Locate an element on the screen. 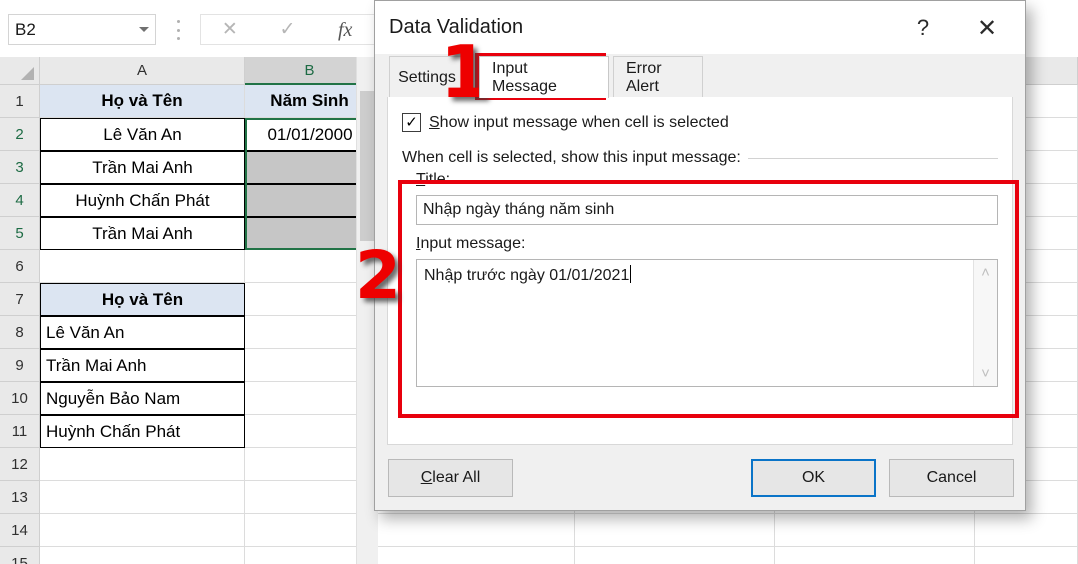  row-header-6: 6 is located at coordinates (20, 266).